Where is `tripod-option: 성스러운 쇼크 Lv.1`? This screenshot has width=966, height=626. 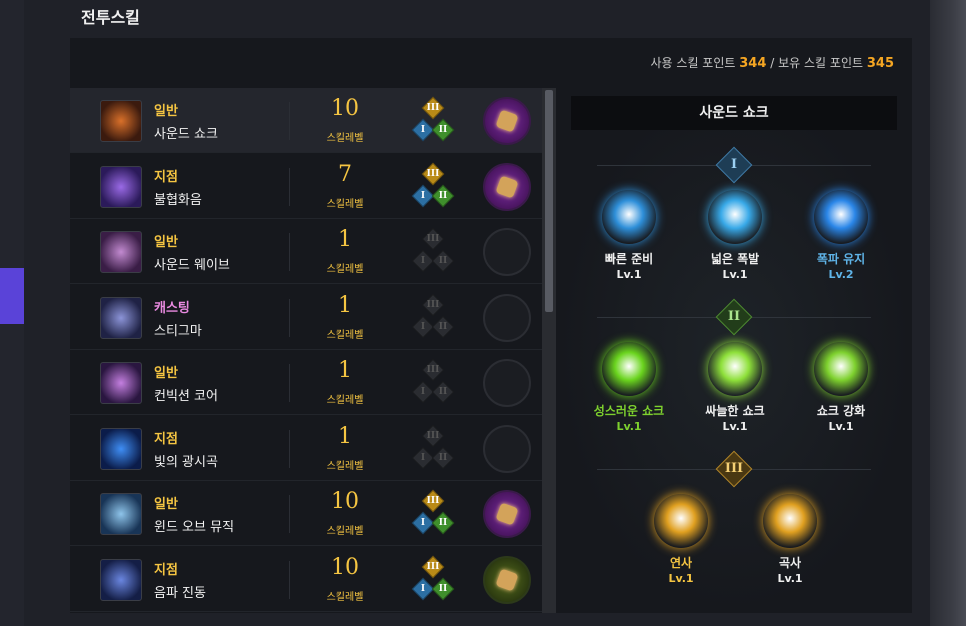 tripod-option: 성스러운 쇼크 Lv.1 is located at coordinates (629, 387).